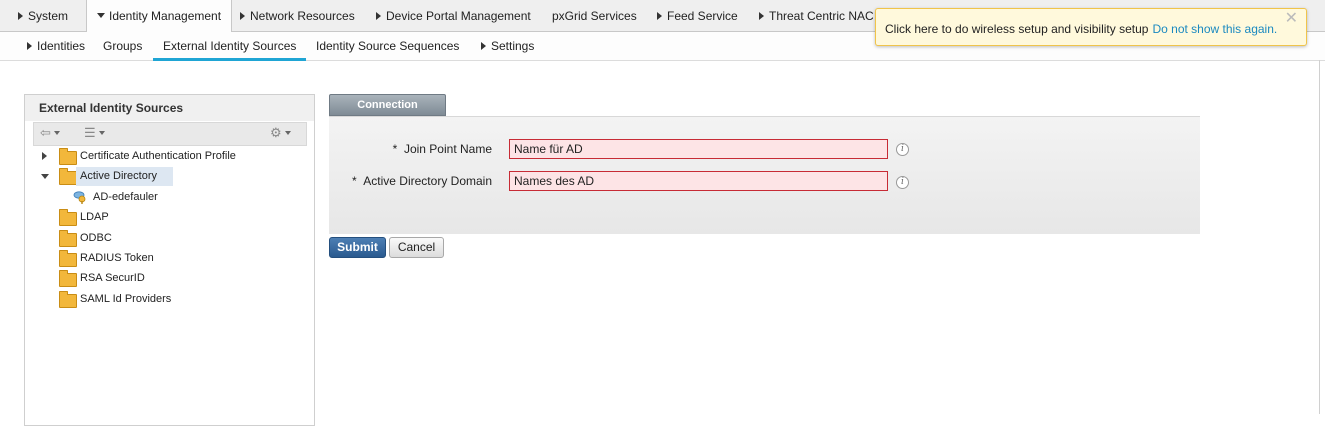 Image resolution: width=1325 pixels, height=426 pixels. What do you see at coordinates (357, 247) in the screenshot?
I see `submit-button: Submit` at bounding box center [357, 247].